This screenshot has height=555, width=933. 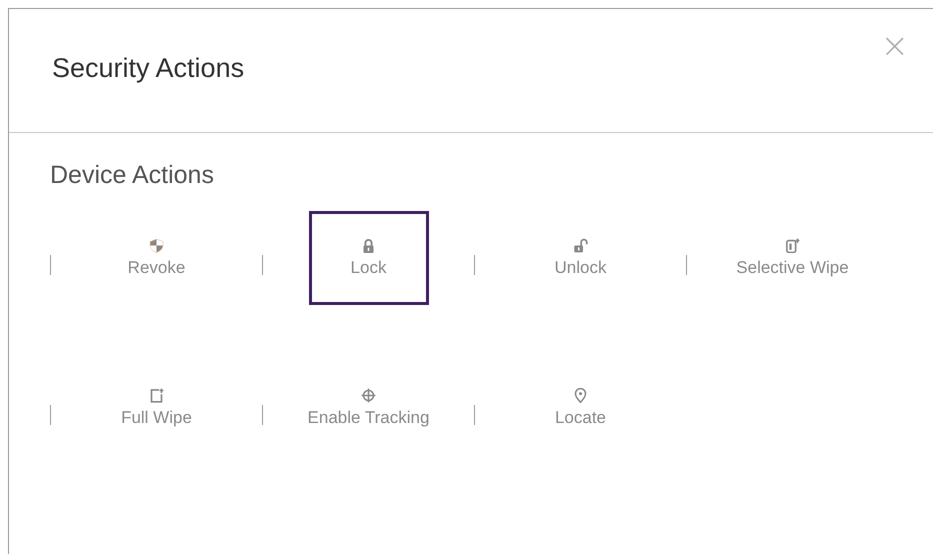 What do you see at coordinates (368, 408) in the screenshot?
I see `action-button: Enable Tracking` at bounding box center [368, 408].